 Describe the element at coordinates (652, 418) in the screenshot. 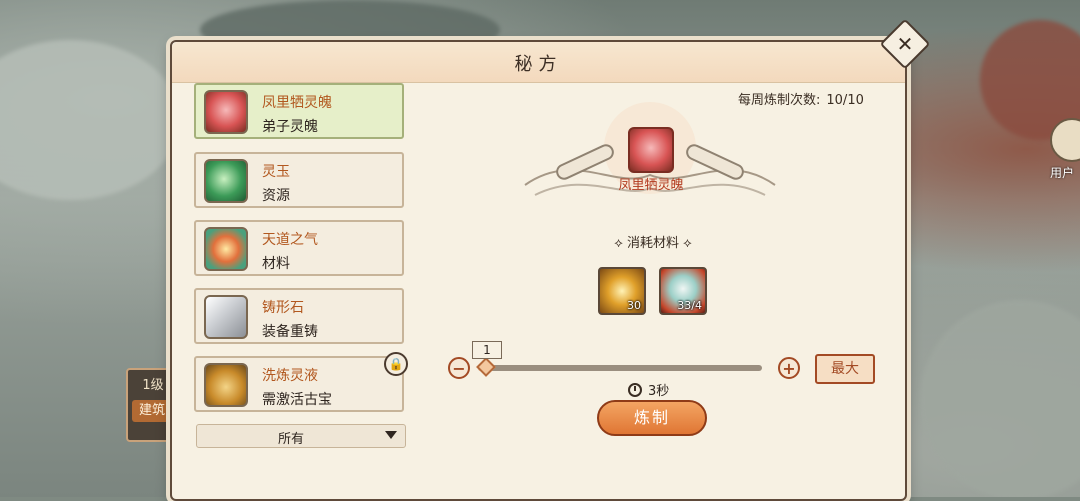

I see `craft-button: 炼制` at that location.